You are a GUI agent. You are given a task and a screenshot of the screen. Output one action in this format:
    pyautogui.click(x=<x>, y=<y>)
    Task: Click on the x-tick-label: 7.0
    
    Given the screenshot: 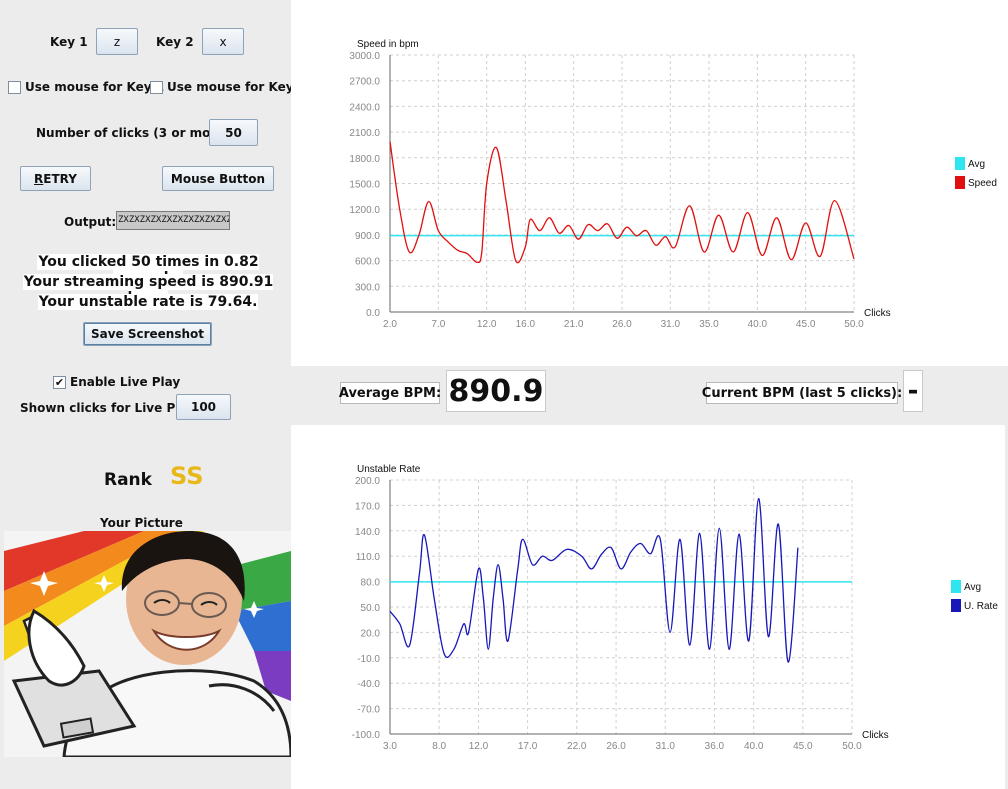 What is the action you would take?
    pyautogui.click(x=438, y=324)
    